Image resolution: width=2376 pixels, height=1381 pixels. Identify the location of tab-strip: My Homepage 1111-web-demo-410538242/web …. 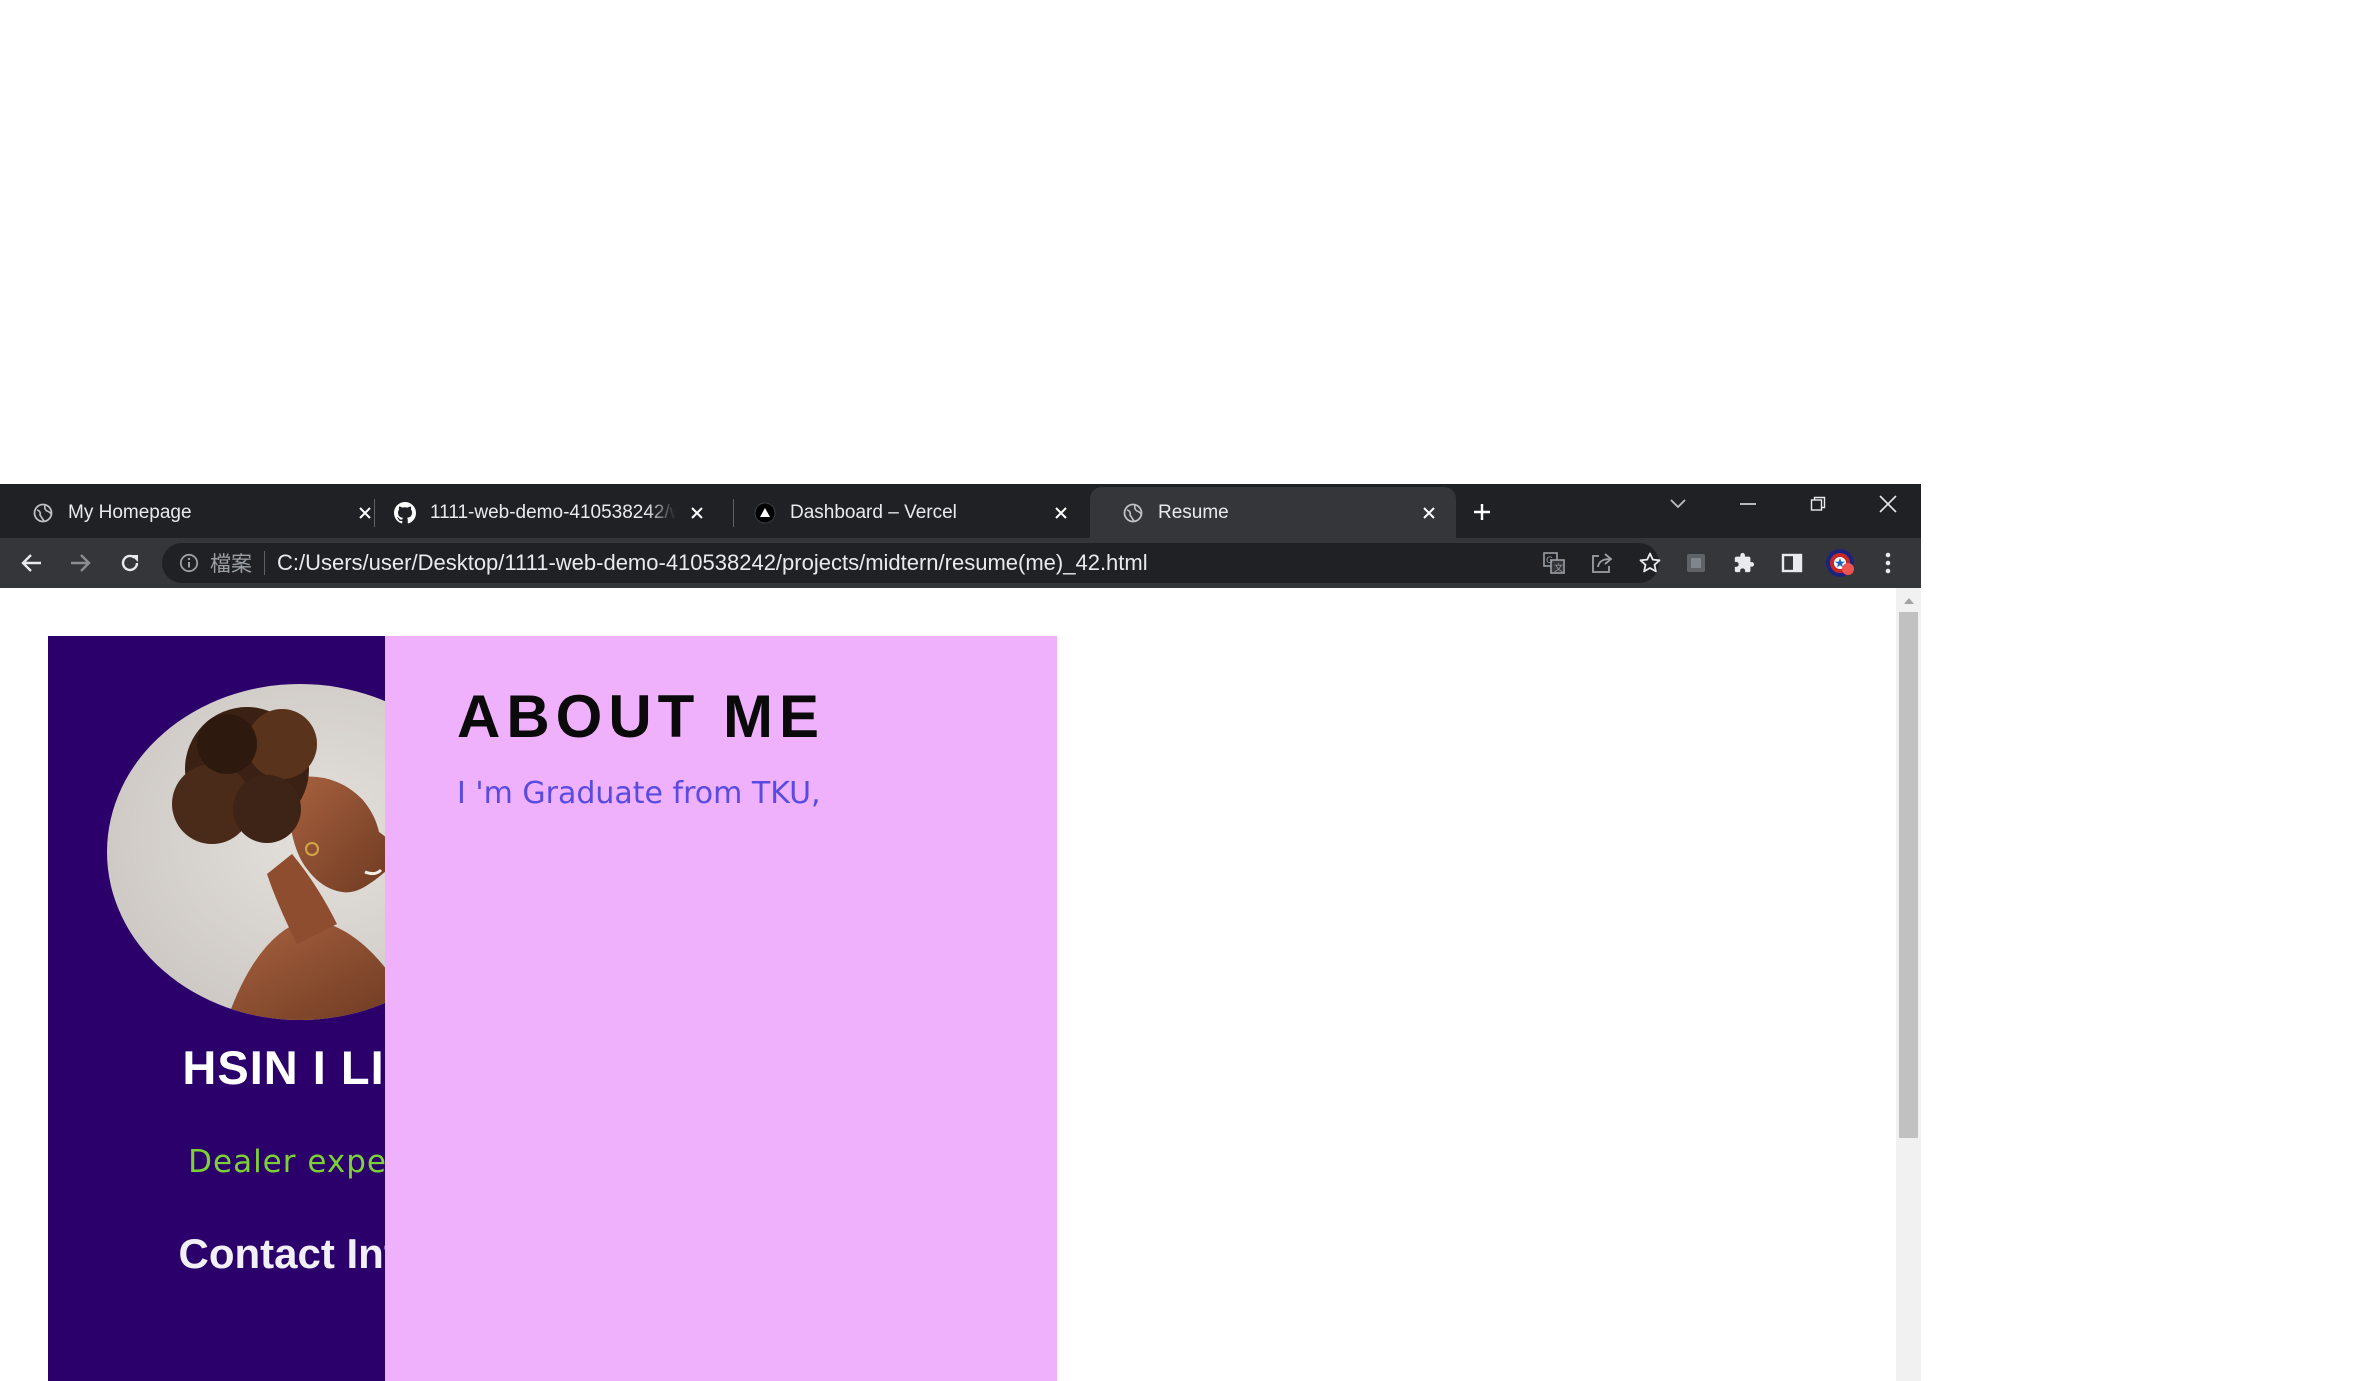
(960, 511).